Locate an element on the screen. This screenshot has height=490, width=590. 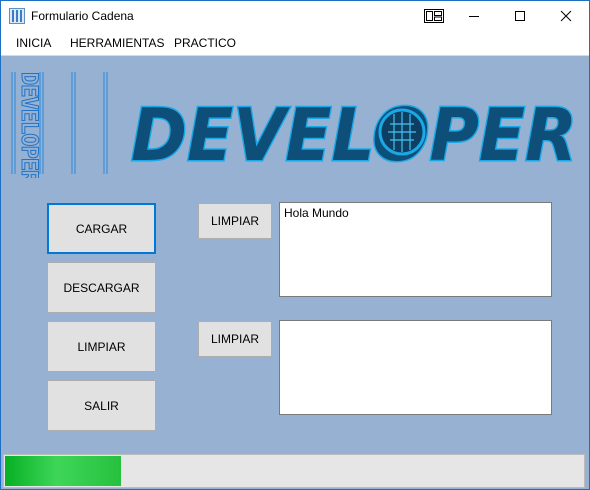
snap-layout-icon is located at coordinates (434, 16).